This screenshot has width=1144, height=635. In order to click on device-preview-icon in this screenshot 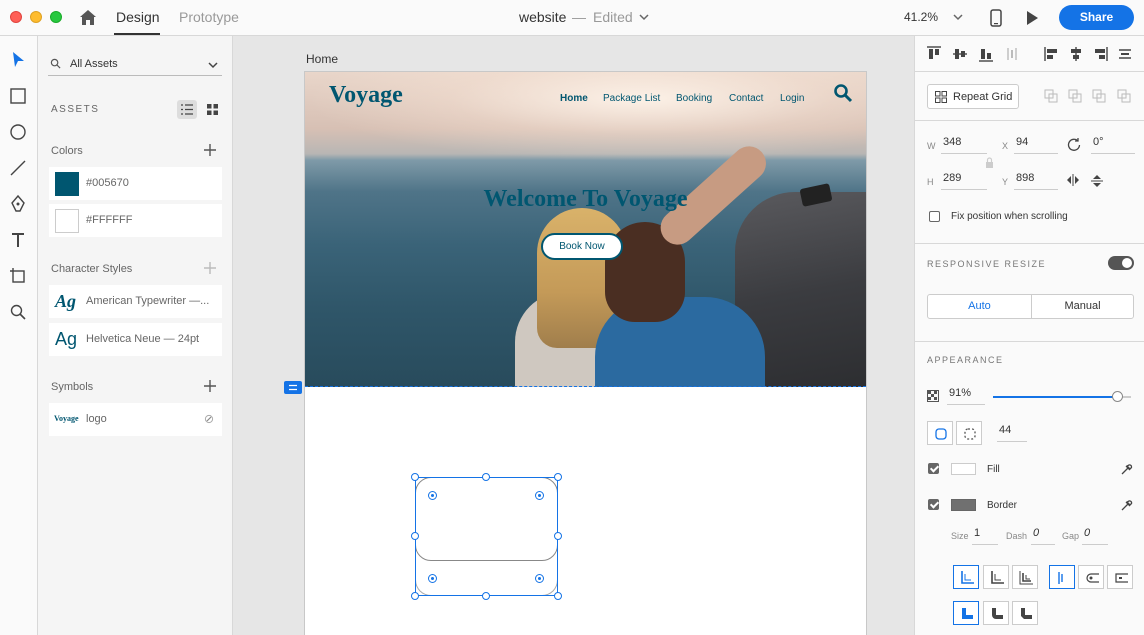, I will do `click(996, 18)`.